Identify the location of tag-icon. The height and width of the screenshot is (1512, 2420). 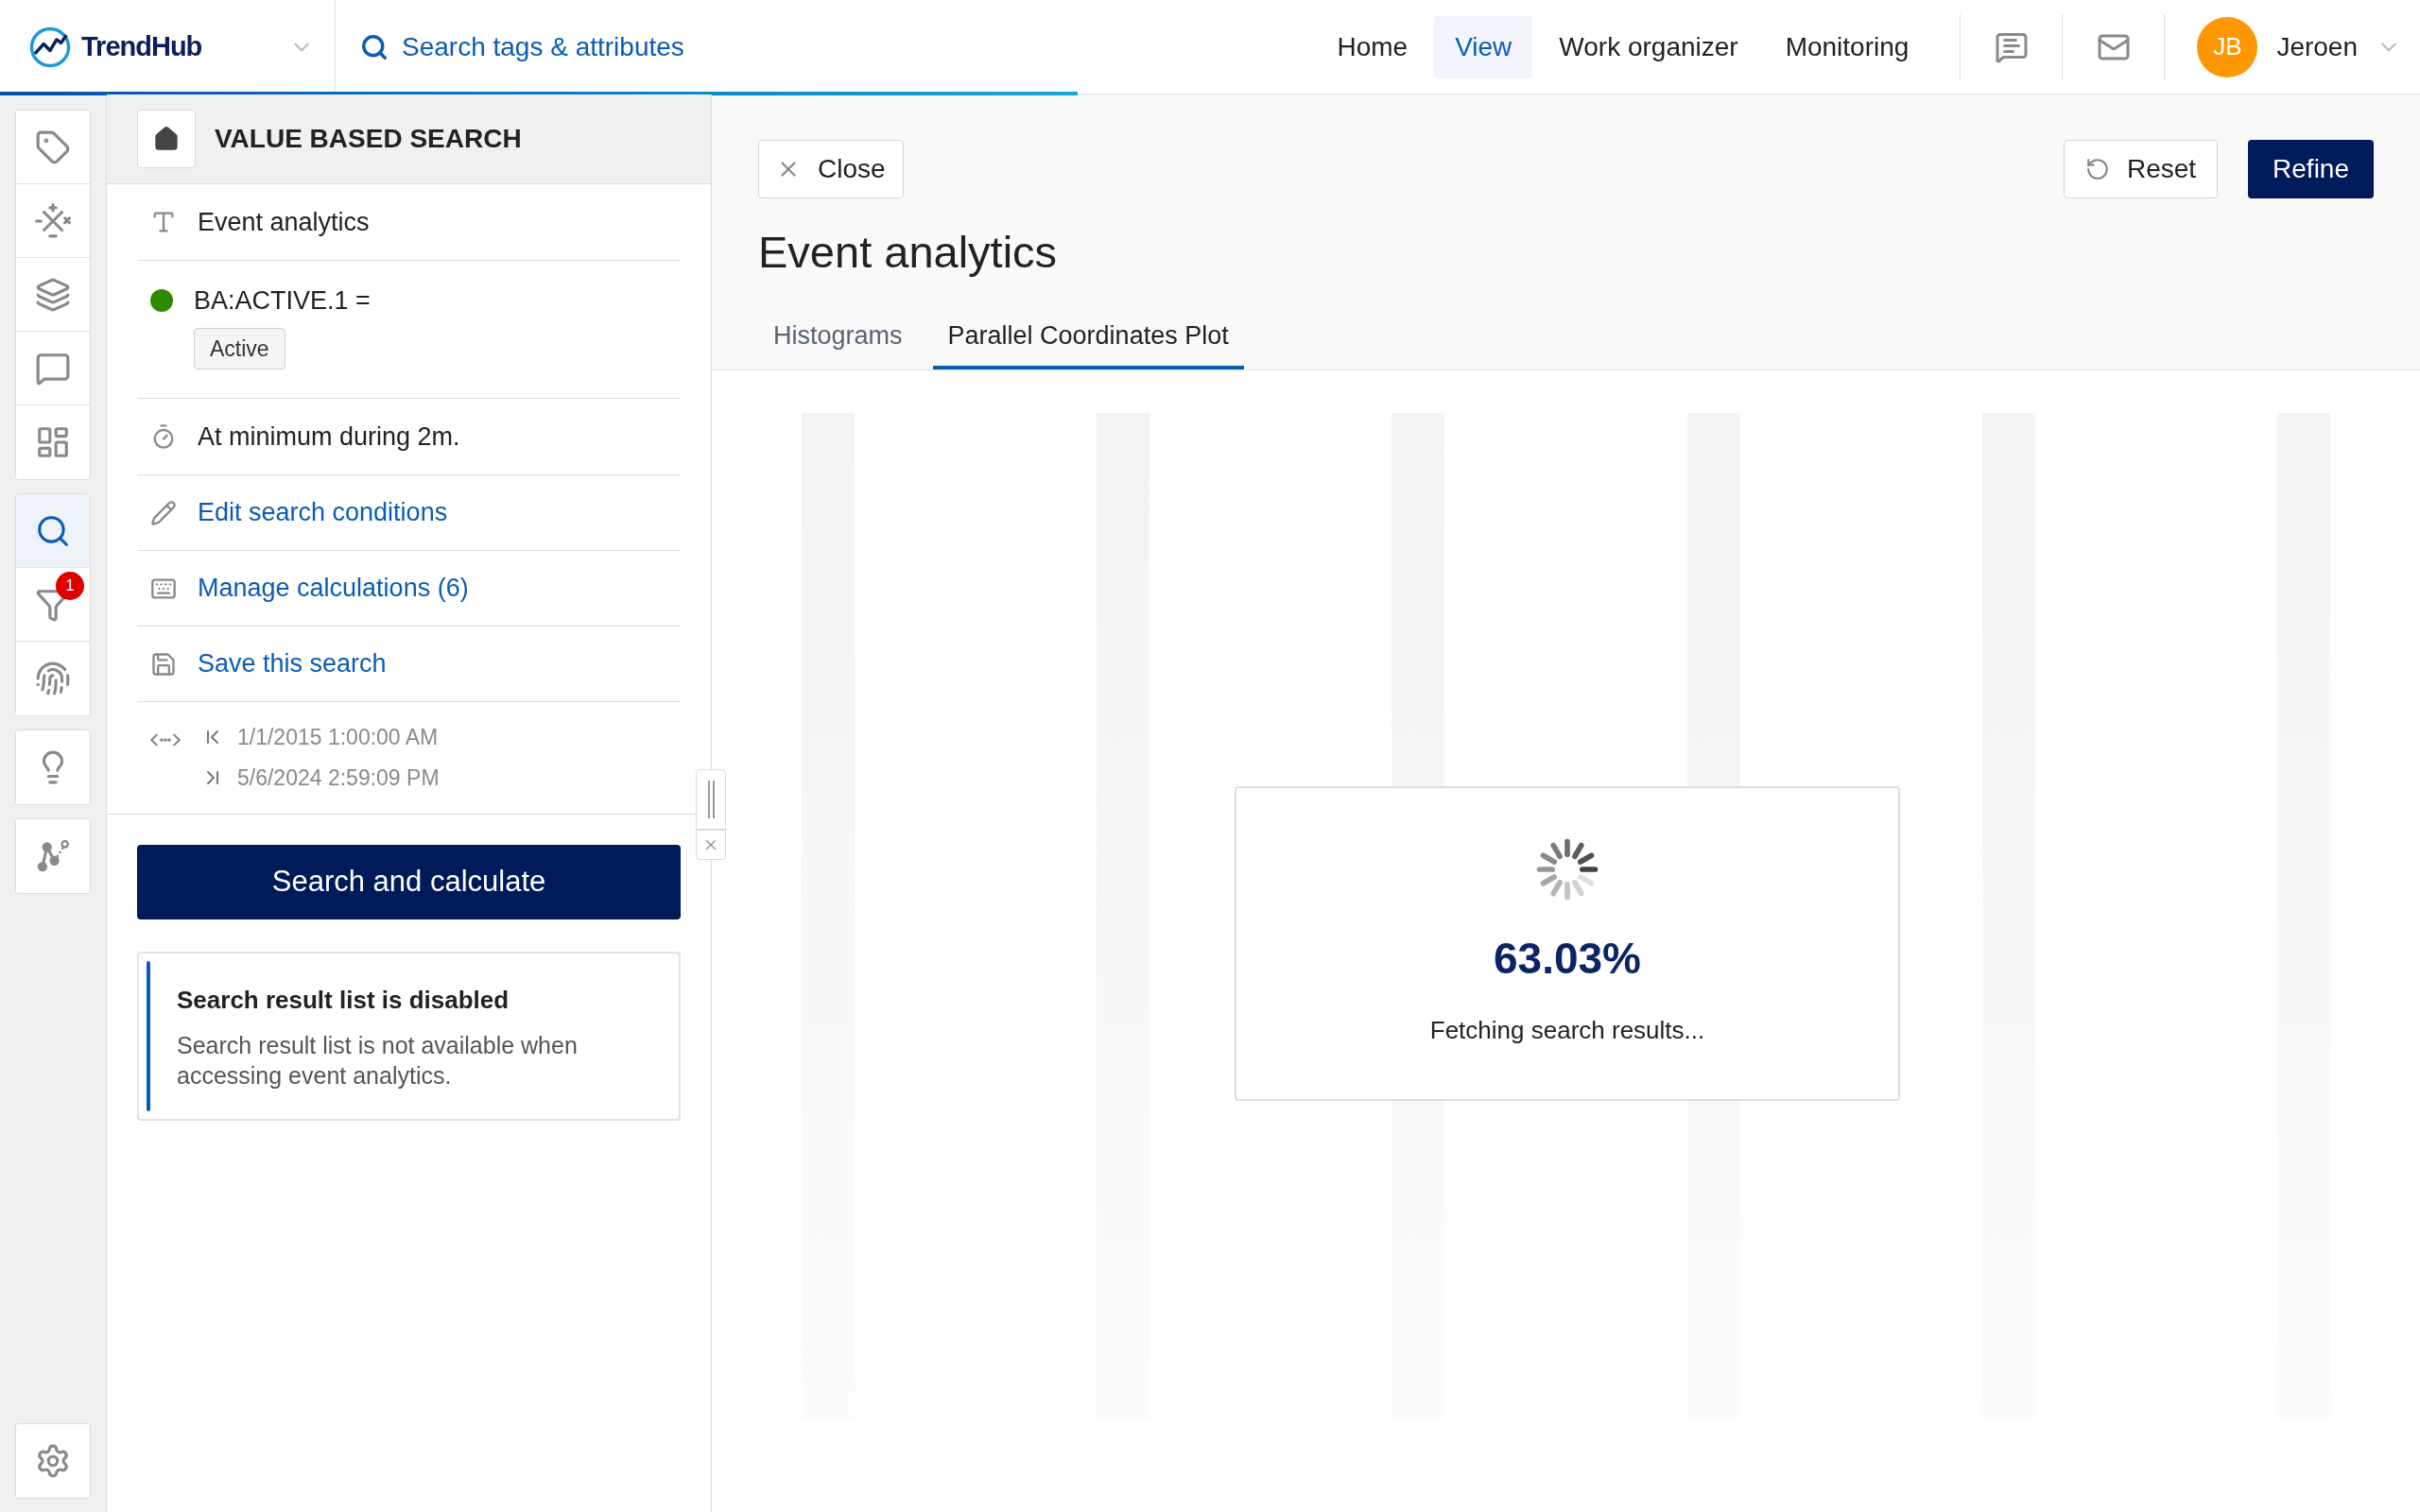
(53, 147).